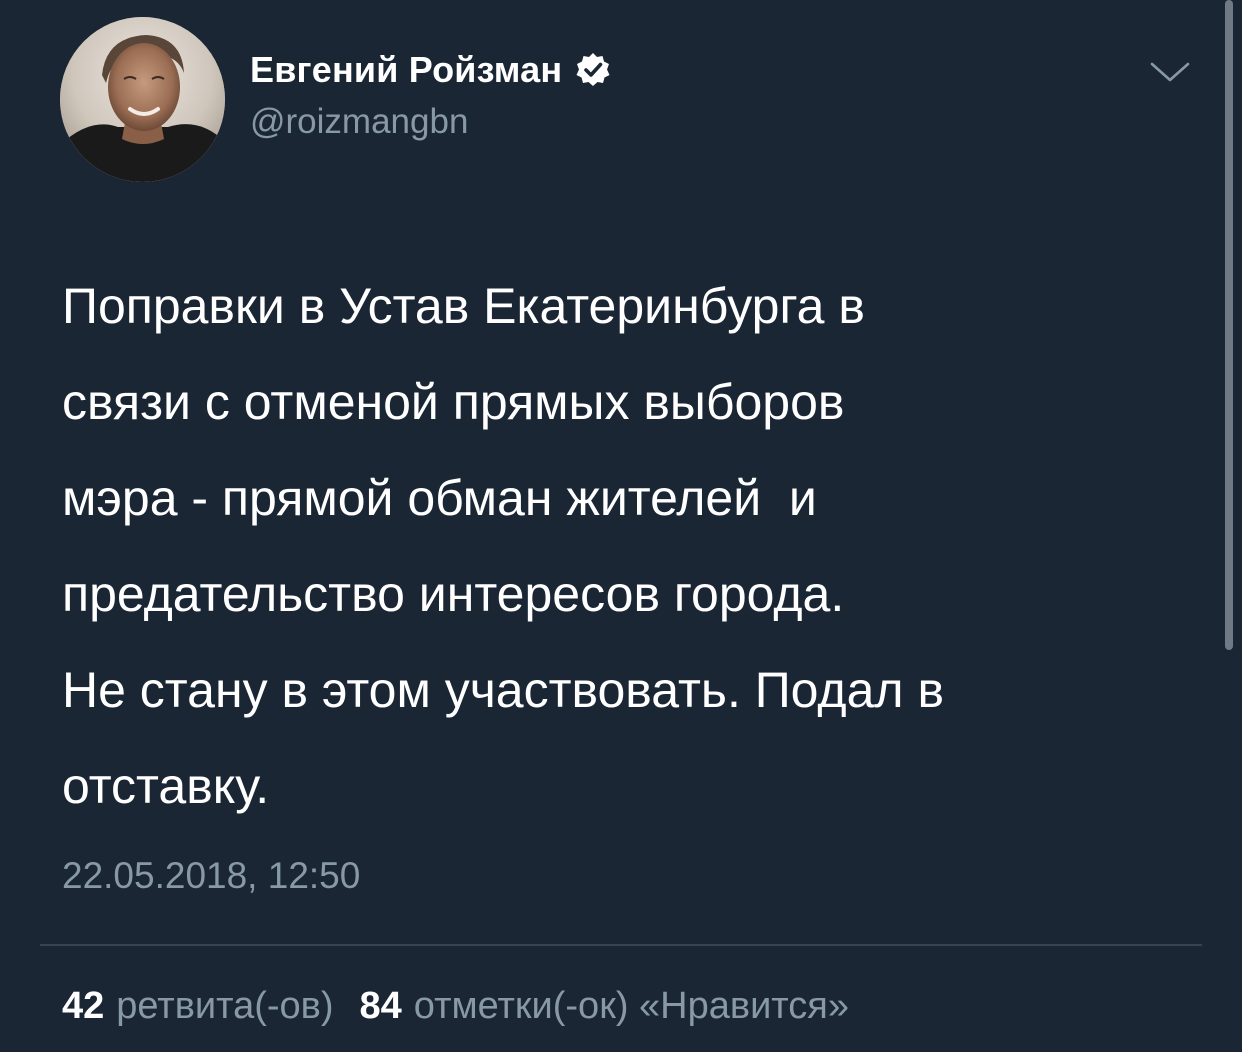  Describe the element at coordinates (224, 1006) in the screenshot. I see `retweet-label: ретвита(-ов)` at that location.